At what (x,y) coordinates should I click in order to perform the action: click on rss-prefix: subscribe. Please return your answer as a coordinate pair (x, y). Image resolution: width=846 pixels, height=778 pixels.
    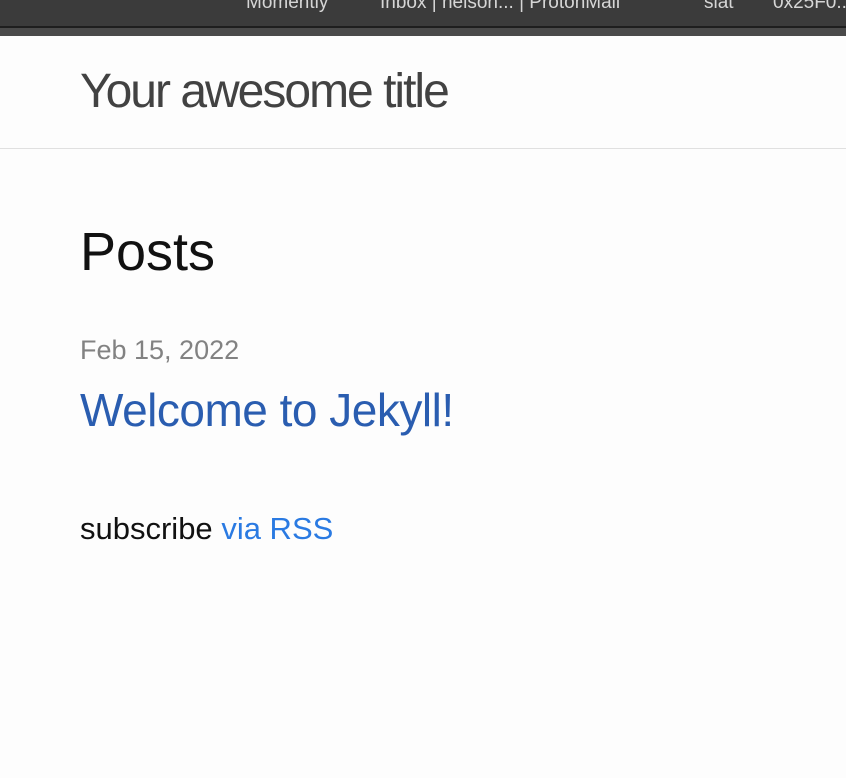
    Looking at the image, I should click on (146, 528).